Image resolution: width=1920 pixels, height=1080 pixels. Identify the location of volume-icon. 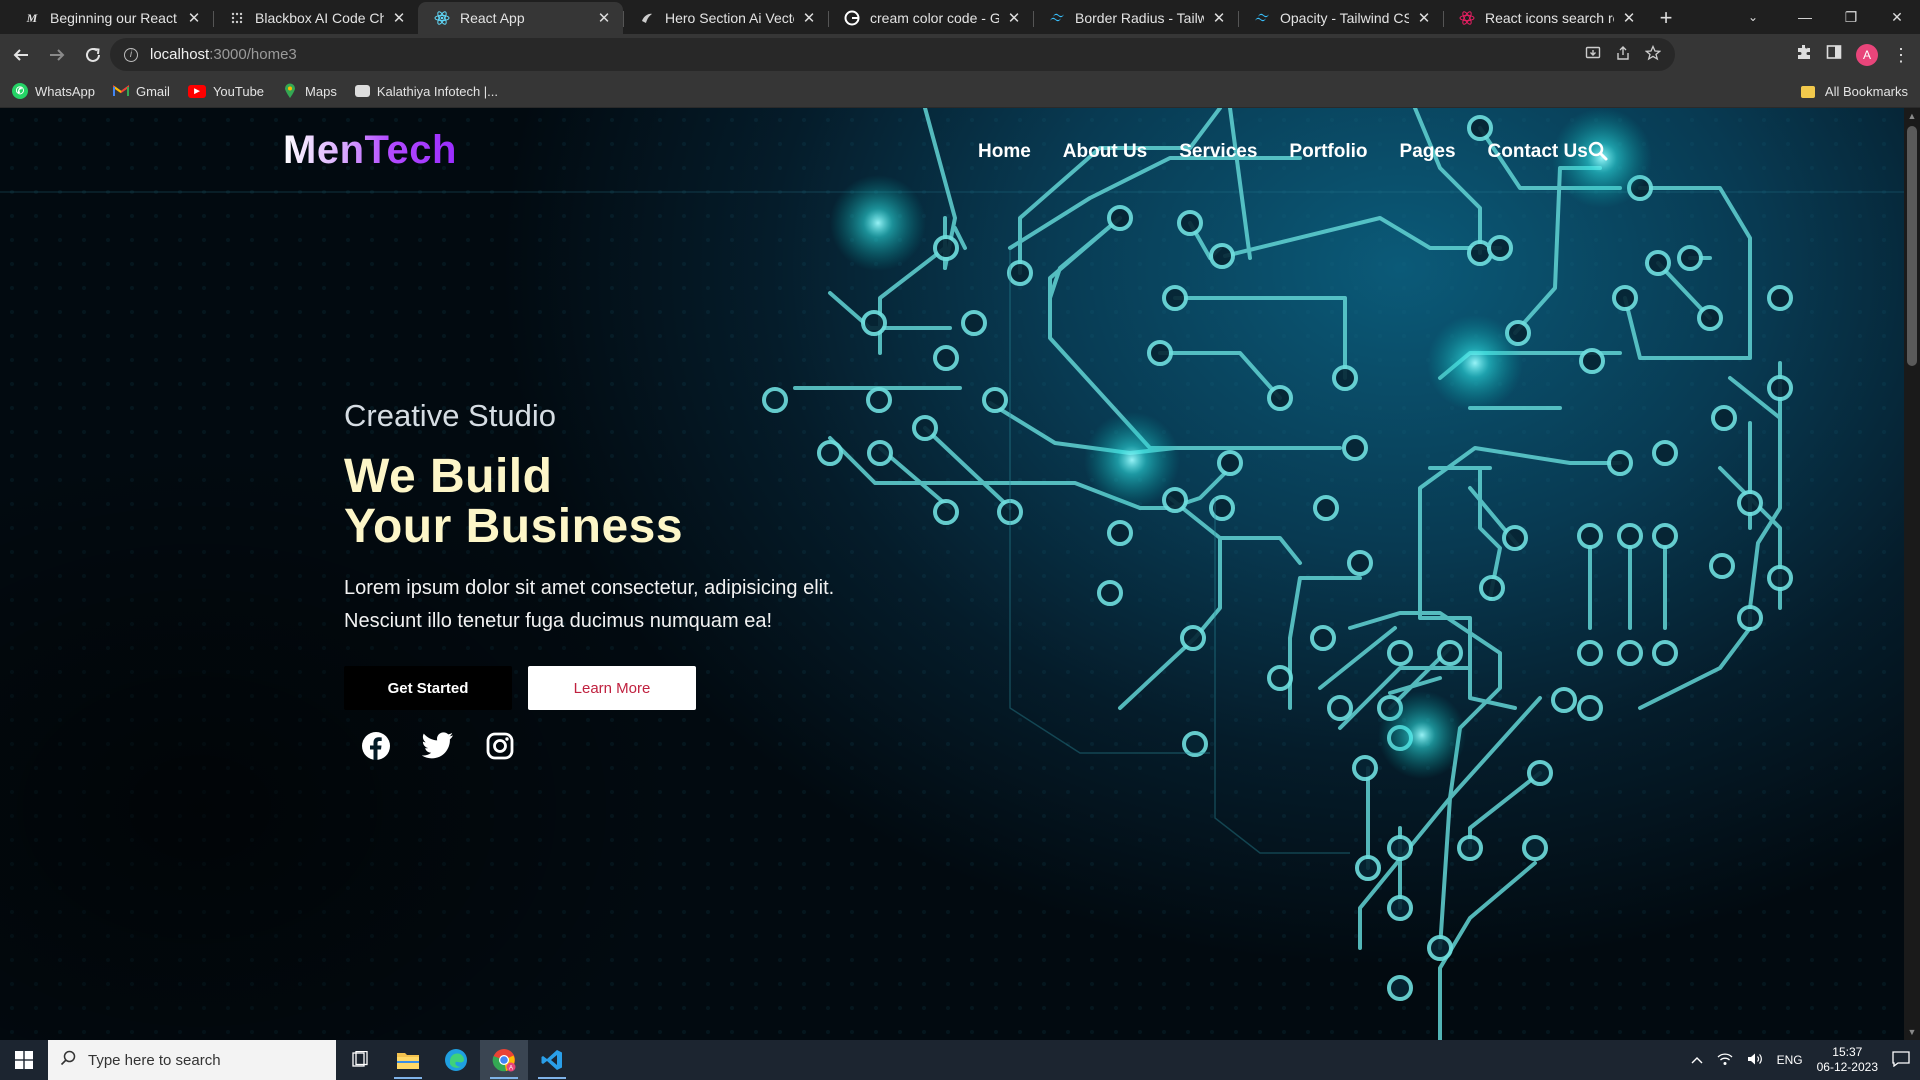
(1755, 1060).